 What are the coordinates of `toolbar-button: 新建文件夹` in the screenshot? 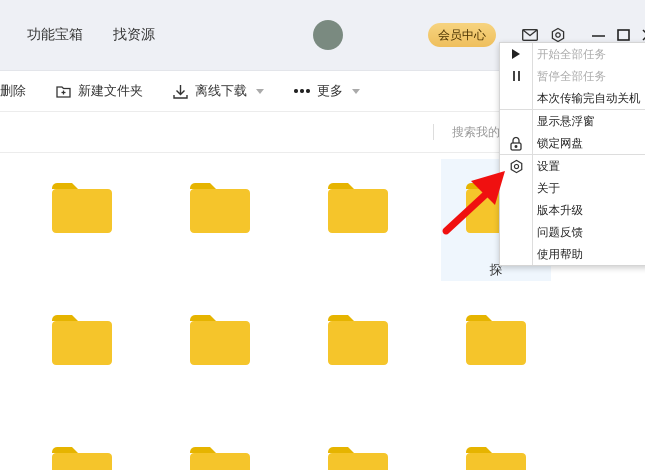 It's located at (99, 91).